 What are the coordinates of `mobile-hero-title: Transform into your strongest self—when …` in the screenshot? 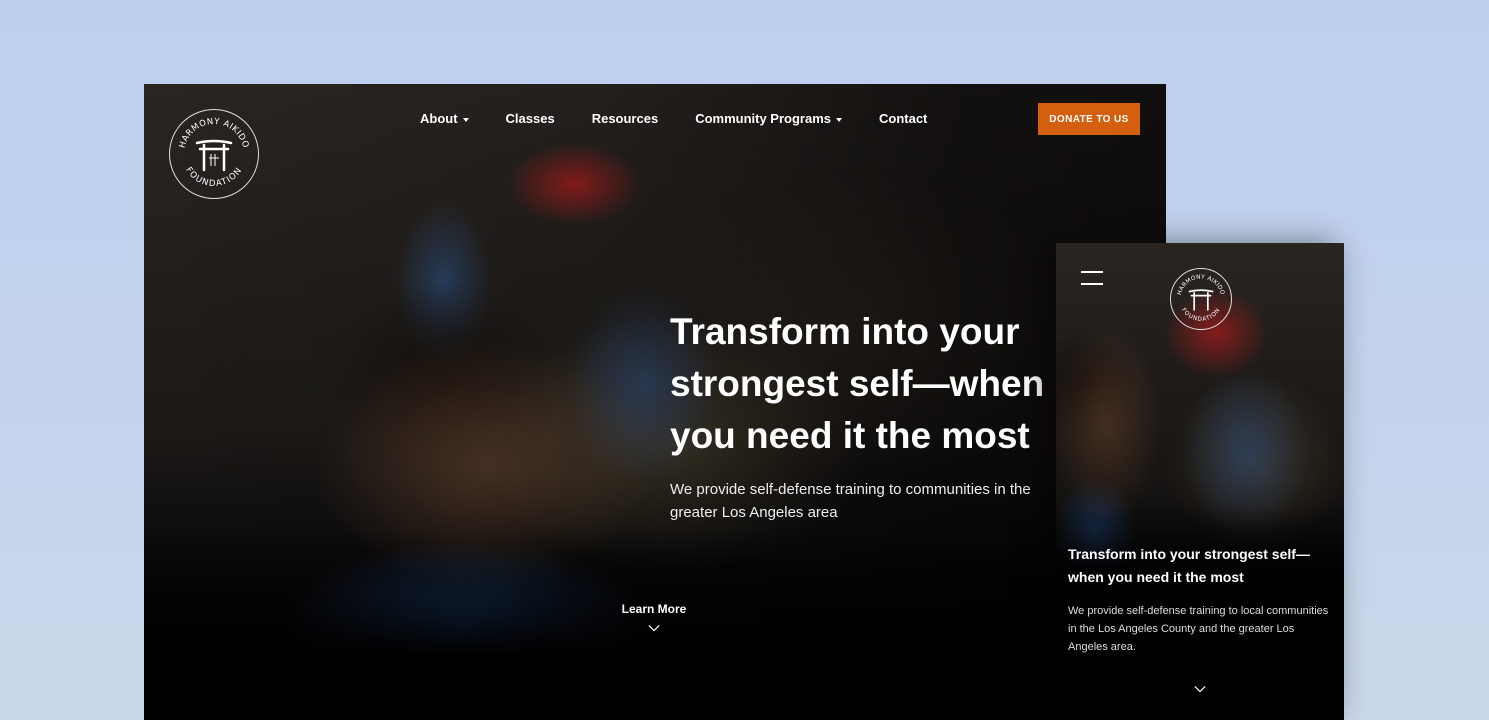 It's located at (1189, 565).